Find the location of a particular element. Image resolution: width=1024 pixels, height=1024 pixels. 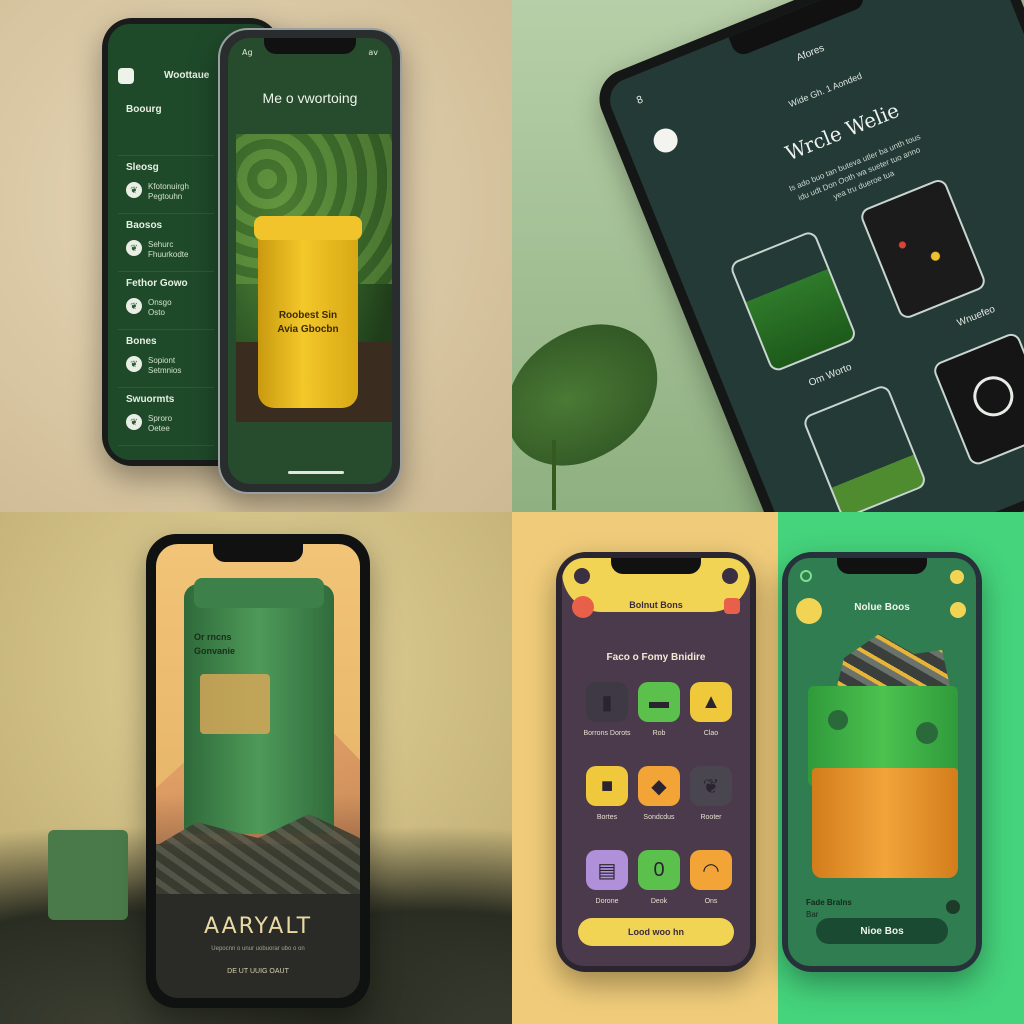

green-canister is located at coordinates (88, 875).